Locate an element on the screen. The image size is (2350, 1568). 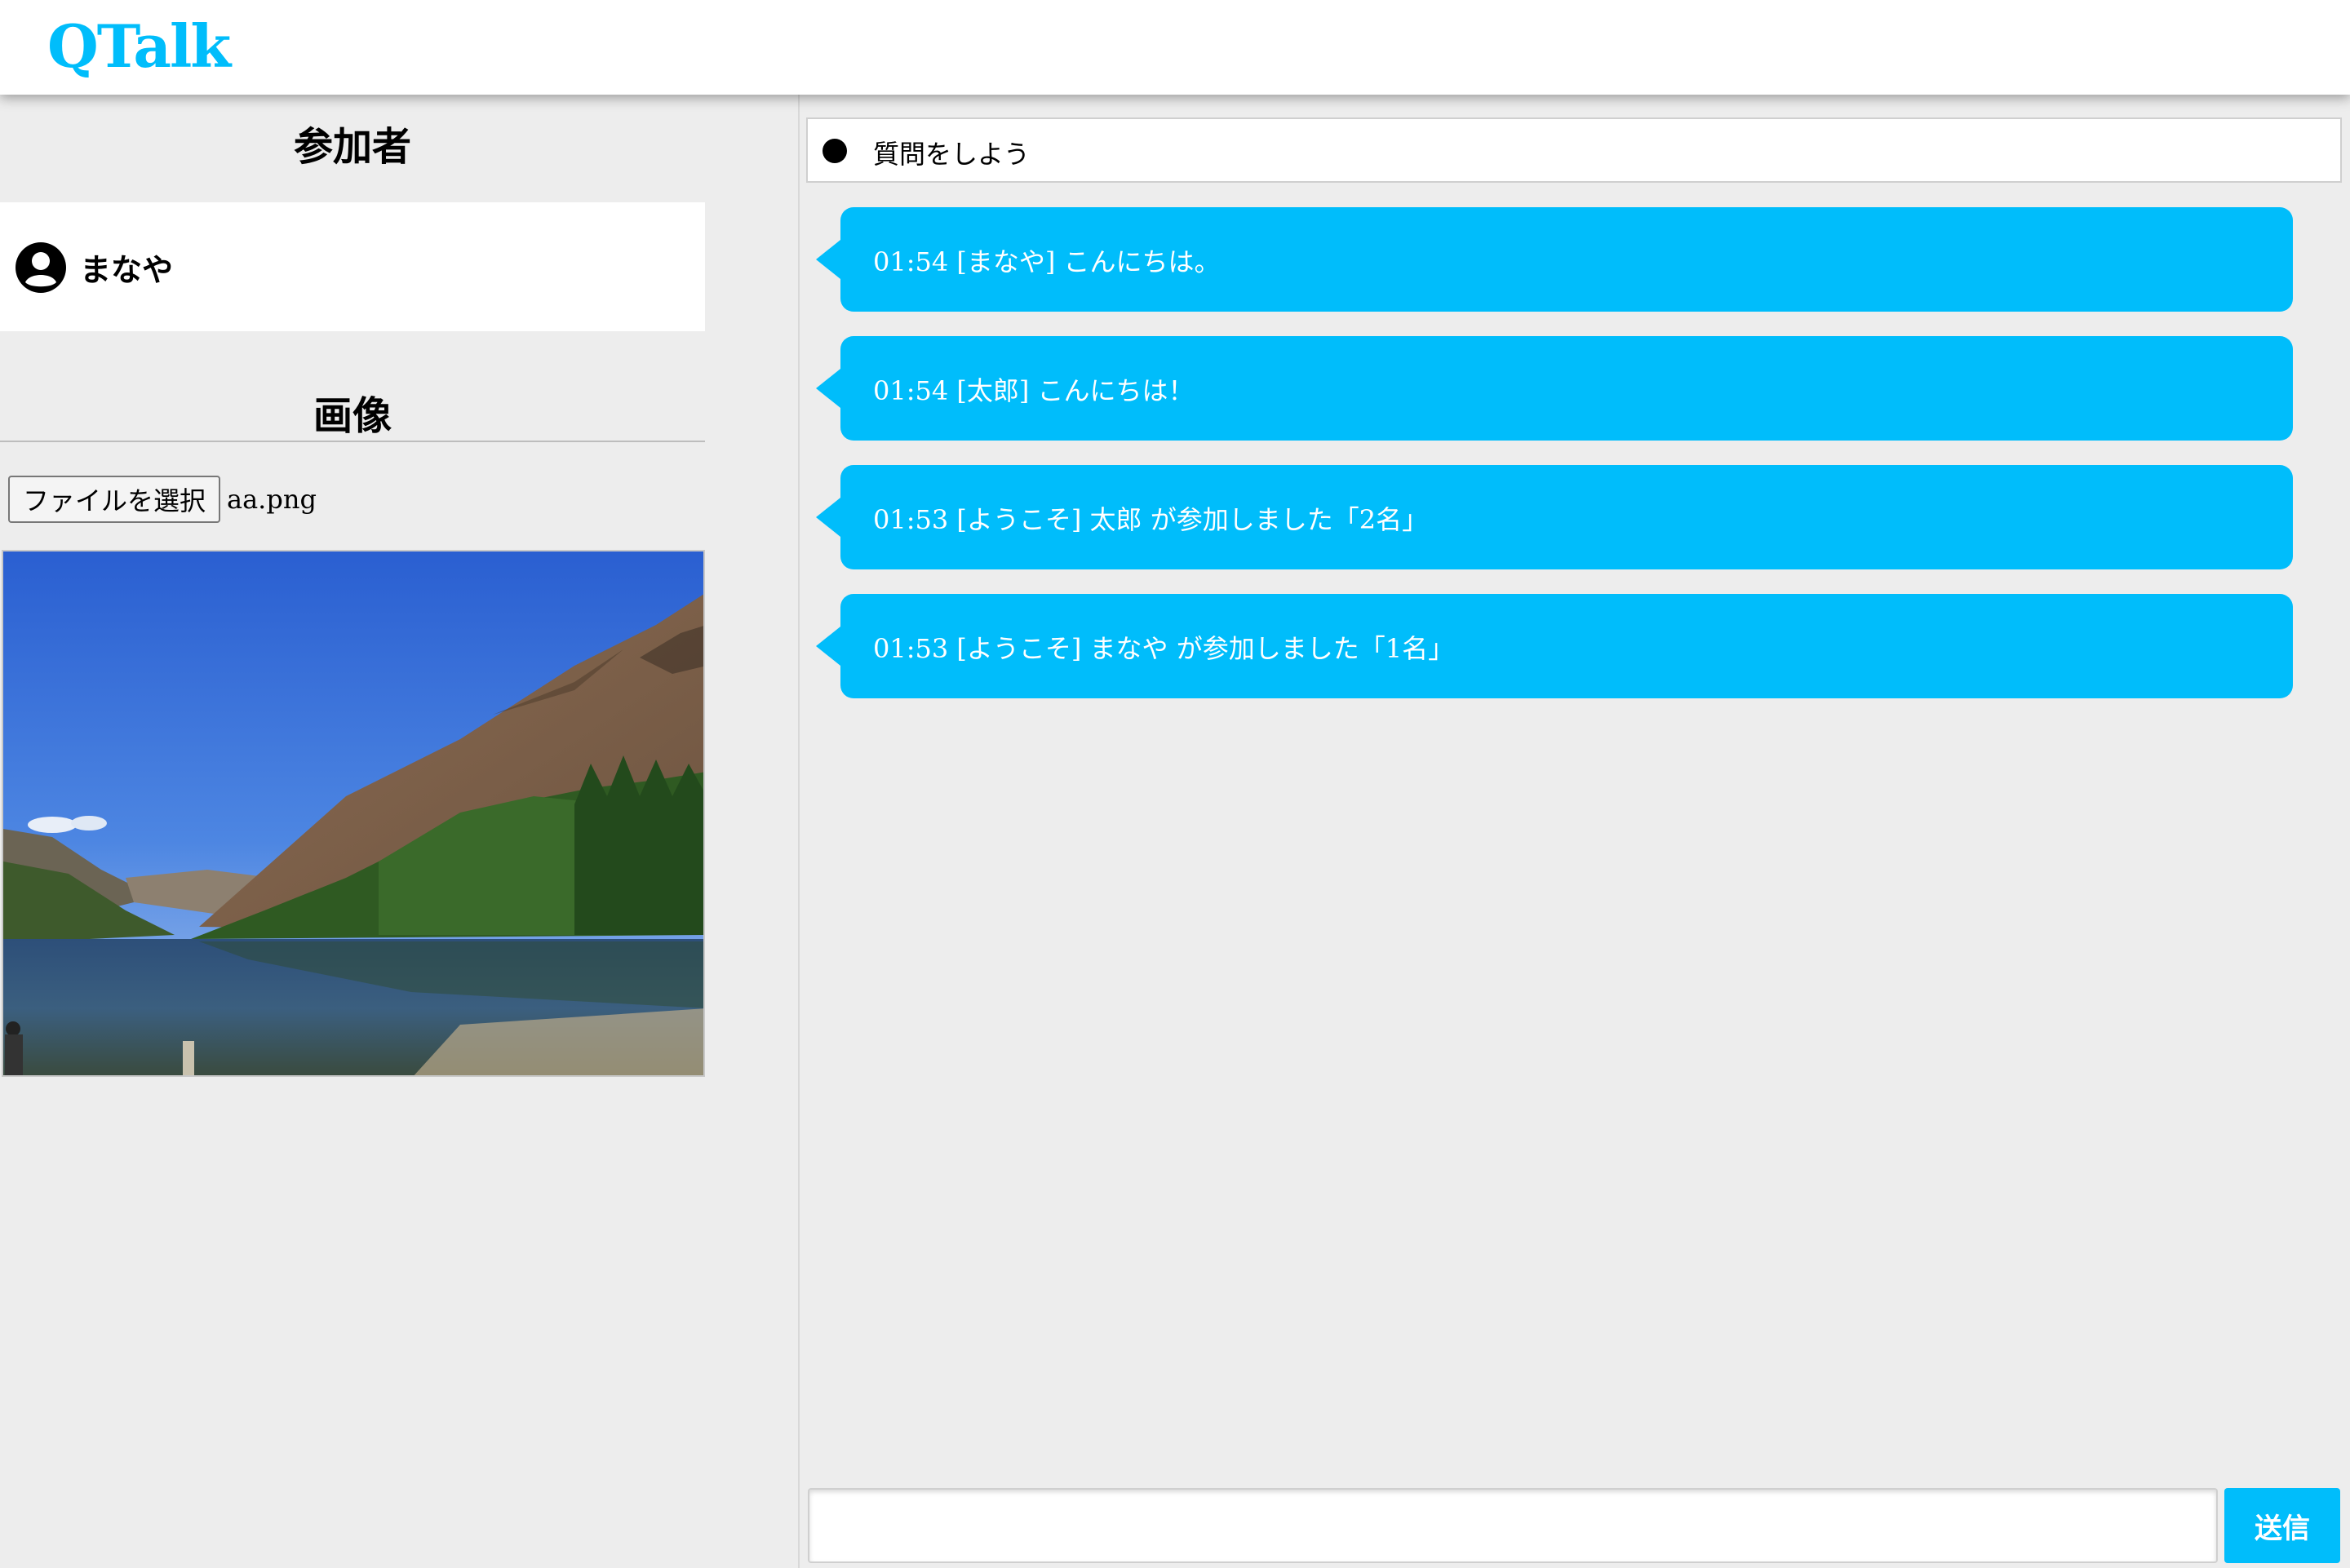
chat-message-text: 01:53 [ようこそ] 太郎 が参加しました「2名」 is located at coordinates (1151, 519).